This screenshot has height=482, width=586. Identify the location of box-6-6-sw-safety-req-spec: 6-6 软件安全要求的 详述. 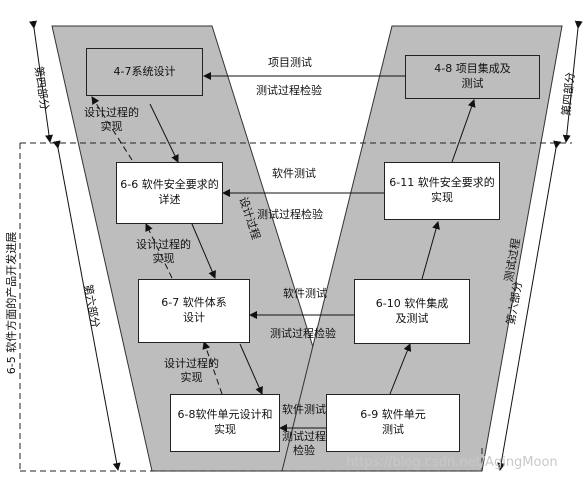
(169, 193).